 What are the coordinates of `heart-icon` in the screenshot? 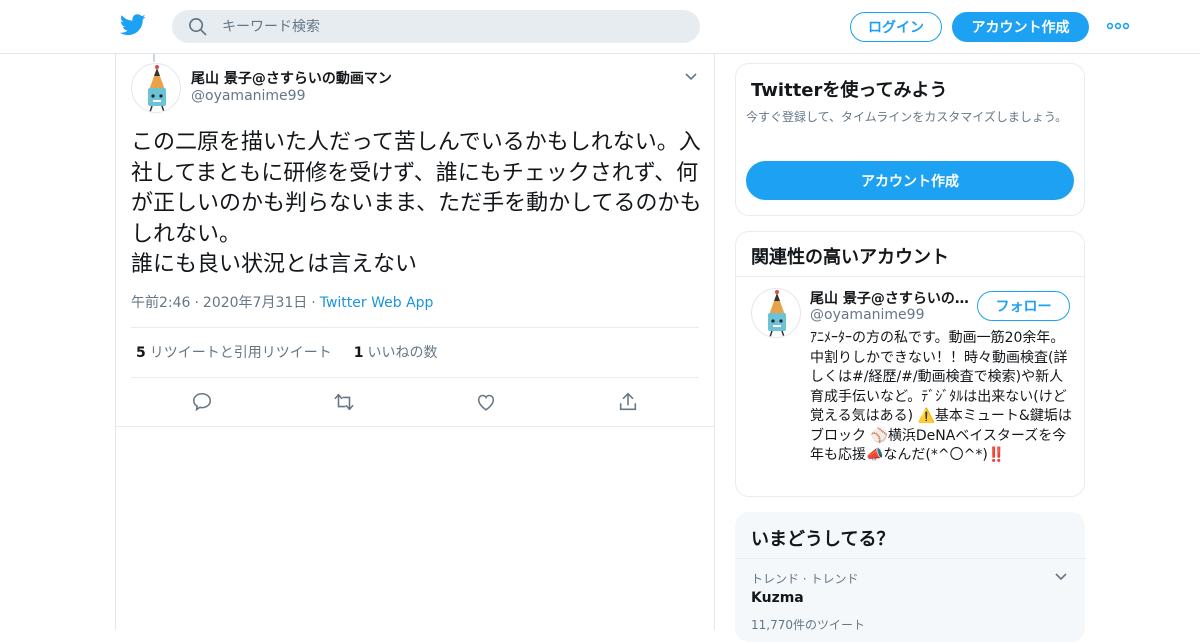 It's located at (486, 402).